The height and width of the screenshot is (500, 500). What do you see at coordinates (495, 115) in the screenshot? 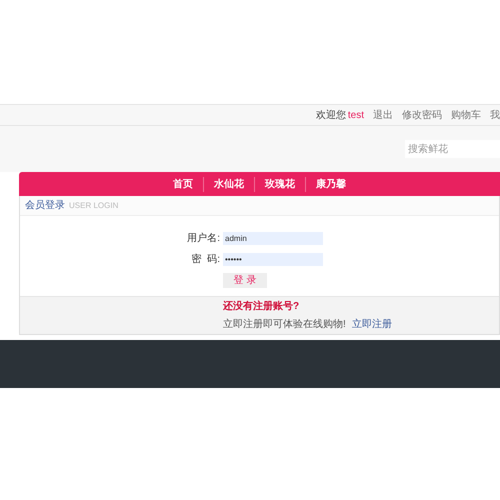
I see `header-link: 我` at bounding box center [495, 115].